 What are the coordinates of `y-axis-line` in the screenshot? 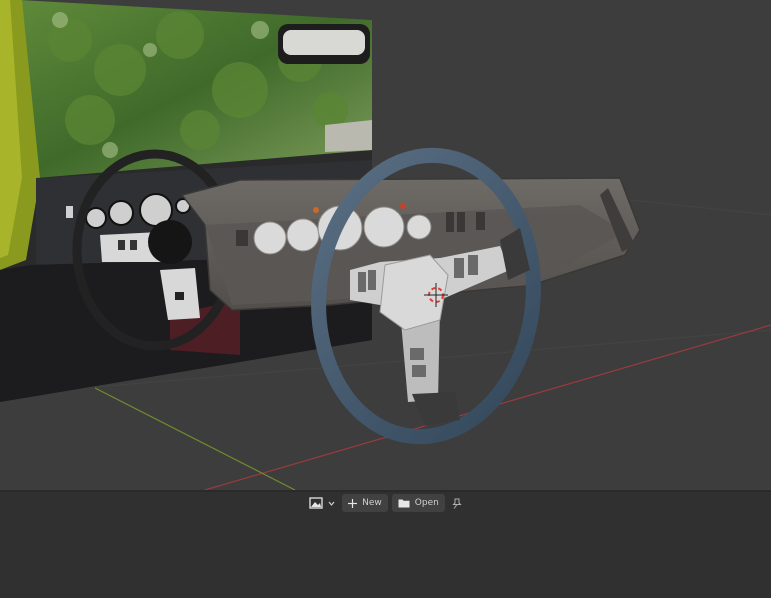 It's located at (195, 438).